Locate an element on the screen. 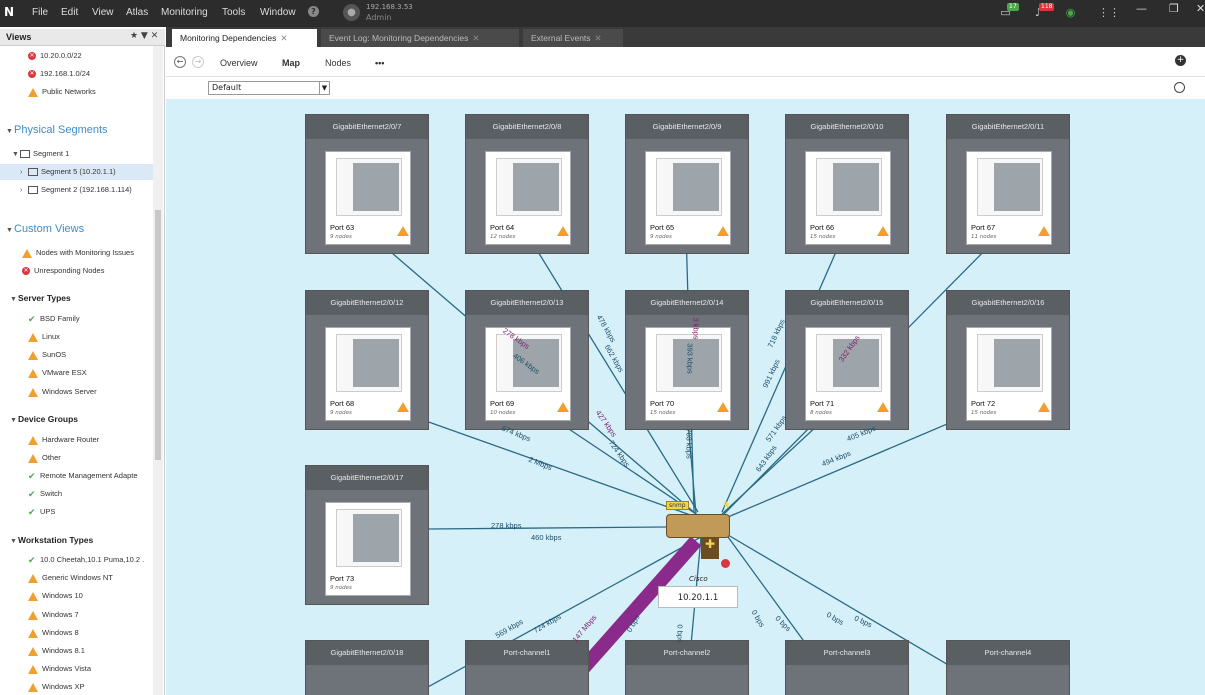  menu-view: View is located at coordinates (103, 12).